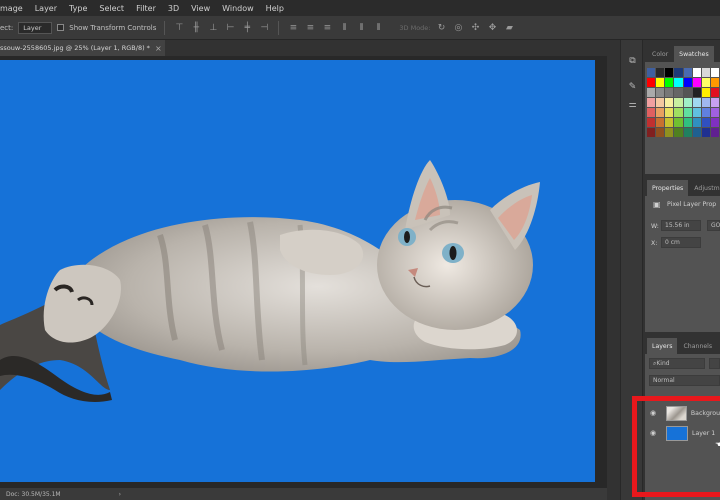 The width and height of the screenshot is (720, 500). Describe the element at coordinates (275, 8) in the screenshot. I see `menu-help: Help` at that location.